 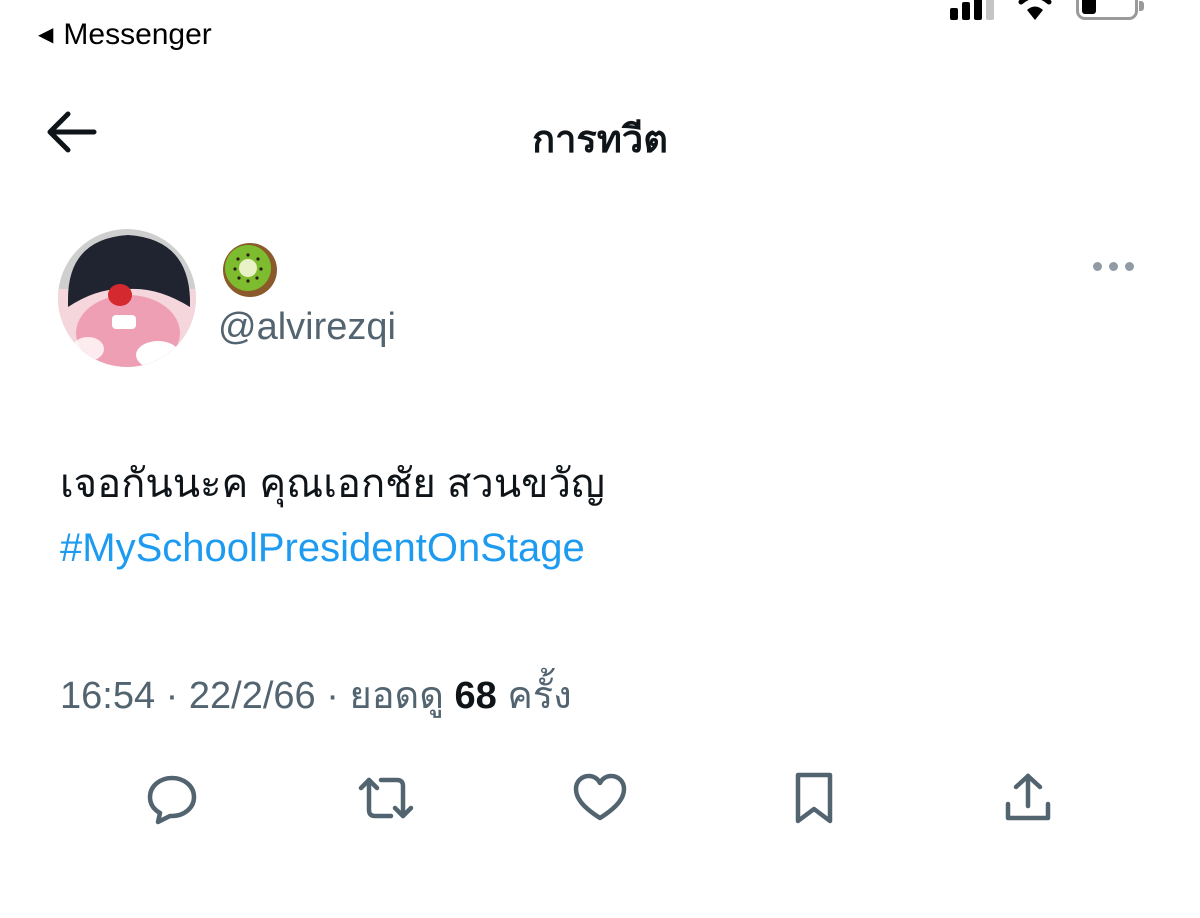 I want to click on tweet-action-bar, so click(x=600, y=798).